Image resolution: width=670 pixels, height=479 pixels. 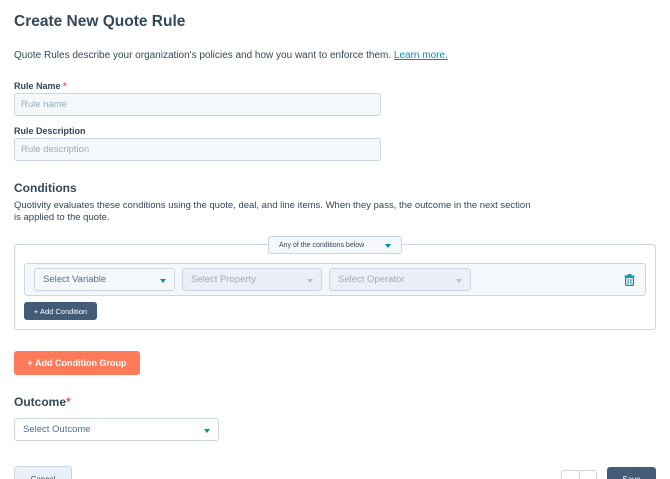 I want to click on rule-description-input, so click(x=197, y=149).